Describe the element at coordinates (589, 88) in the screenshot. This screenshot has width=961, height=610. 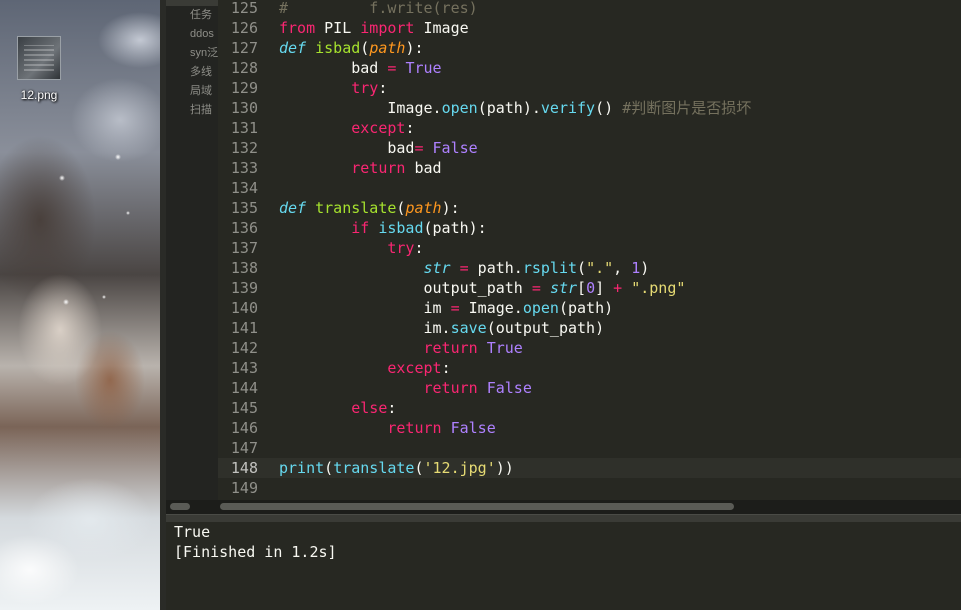
I see `code-line: 129 try:` at that location.